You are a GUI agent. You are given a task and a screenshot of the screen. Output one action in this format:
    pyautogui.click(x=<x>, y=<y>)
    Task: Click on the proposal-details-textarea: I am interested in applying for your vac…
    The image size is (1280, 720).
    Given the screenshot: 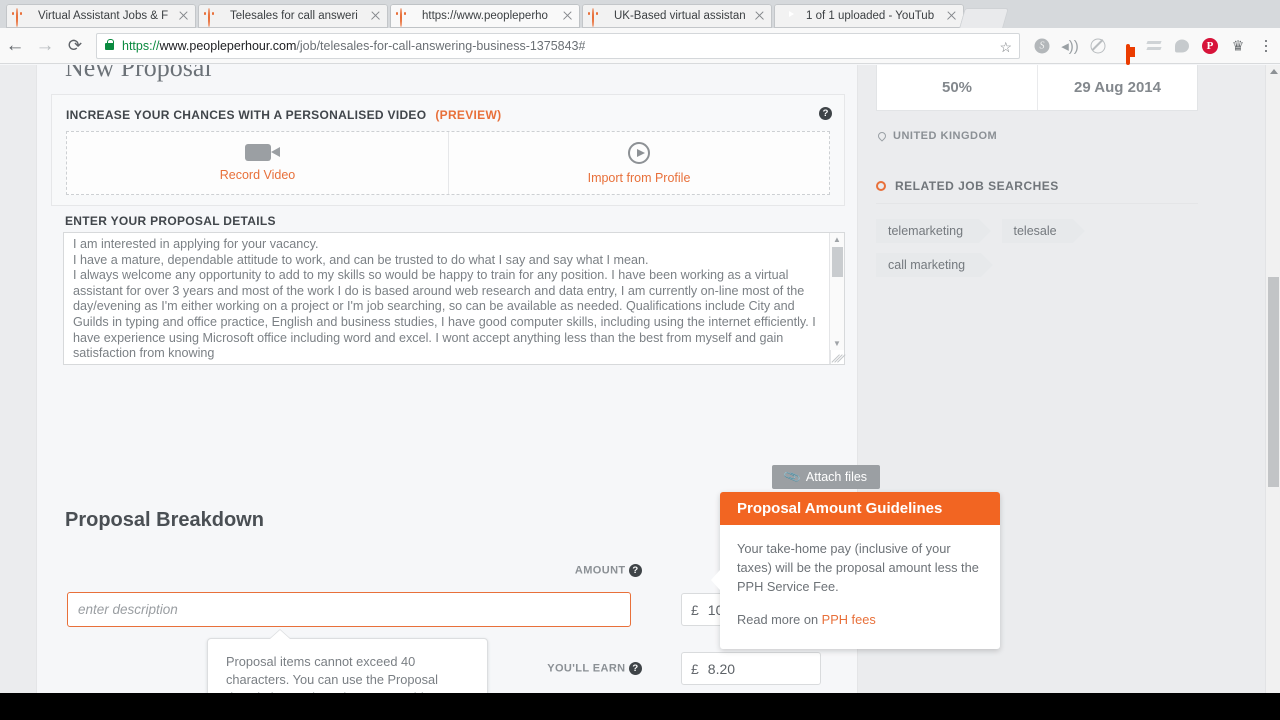 What is the action you would take?
    pyautogui.click(x=454, y=298)
    